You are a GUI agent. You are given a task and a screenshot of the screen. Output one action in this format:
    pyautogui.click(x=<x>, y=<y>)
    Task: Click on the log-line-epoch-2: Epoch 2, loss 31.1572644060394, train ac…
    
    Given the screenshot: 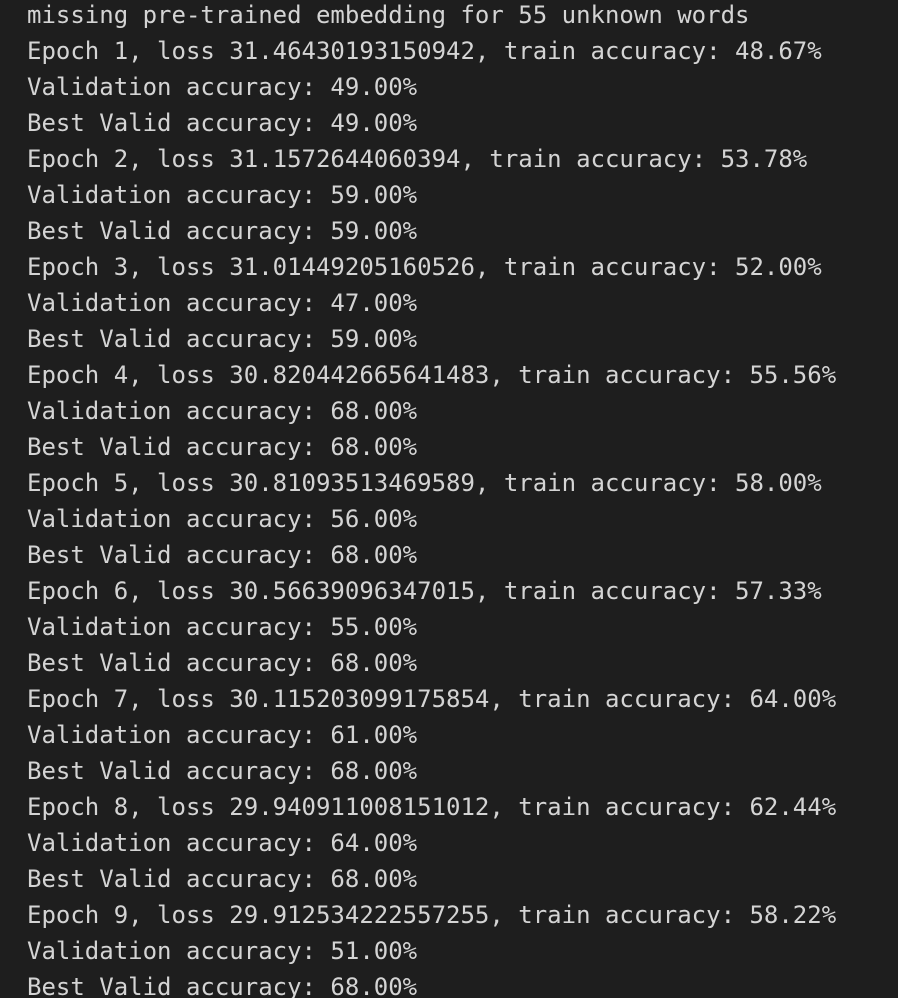 What is the action you would take?
    pyautogui.click(x=417, y=159)
    